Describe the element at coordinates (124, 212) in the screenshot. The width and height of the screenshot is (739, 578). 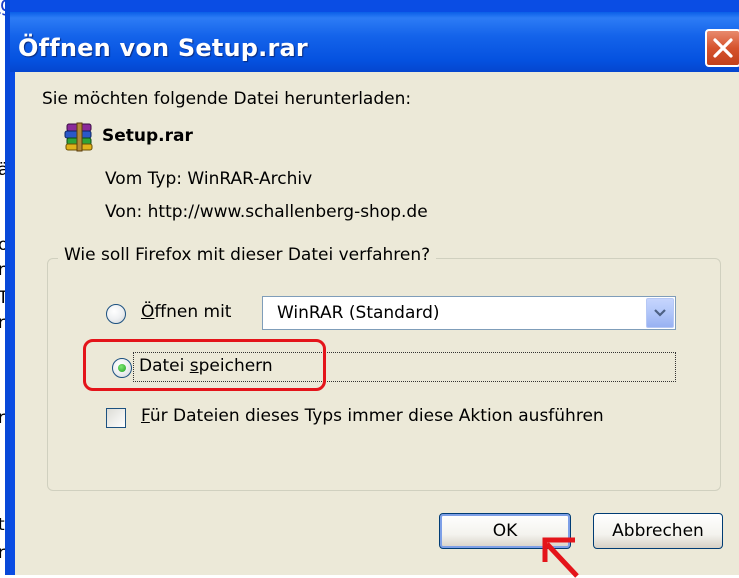
I see `file-source-label: Von:` at that location.